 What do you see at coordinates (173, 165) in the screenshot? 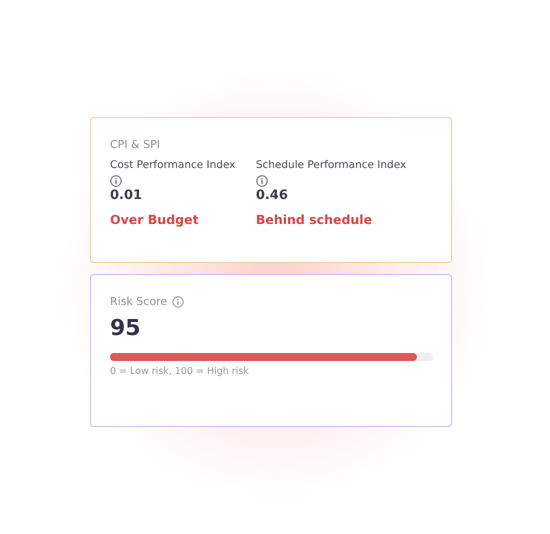
I see `metric-label: Cost Performance Index` at bounding box center [173, 165].